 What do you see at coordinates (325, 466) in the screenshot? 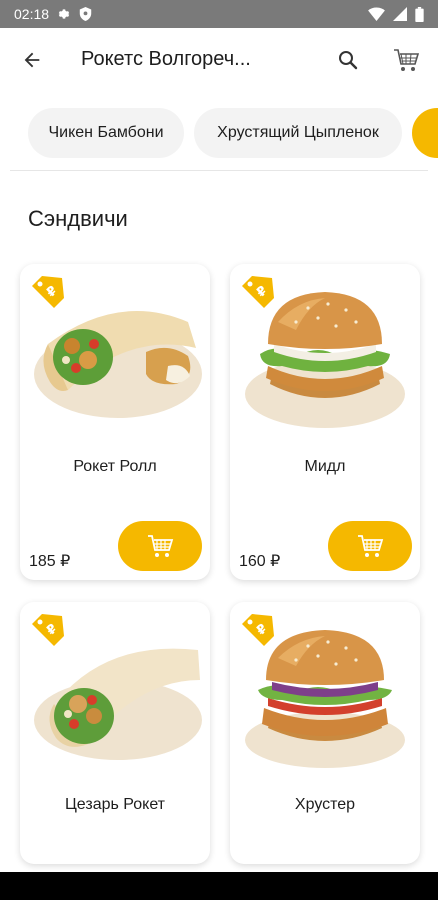
I see `product-name: Мидл` at bounding box center [325, 466].